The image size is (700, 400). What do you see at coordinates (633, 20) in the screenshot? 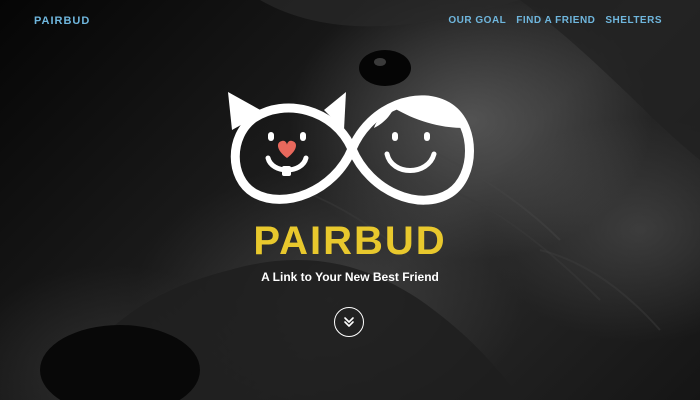
I see `nav-link-shelters: SHELTERS` at bounding box center [633, 20].